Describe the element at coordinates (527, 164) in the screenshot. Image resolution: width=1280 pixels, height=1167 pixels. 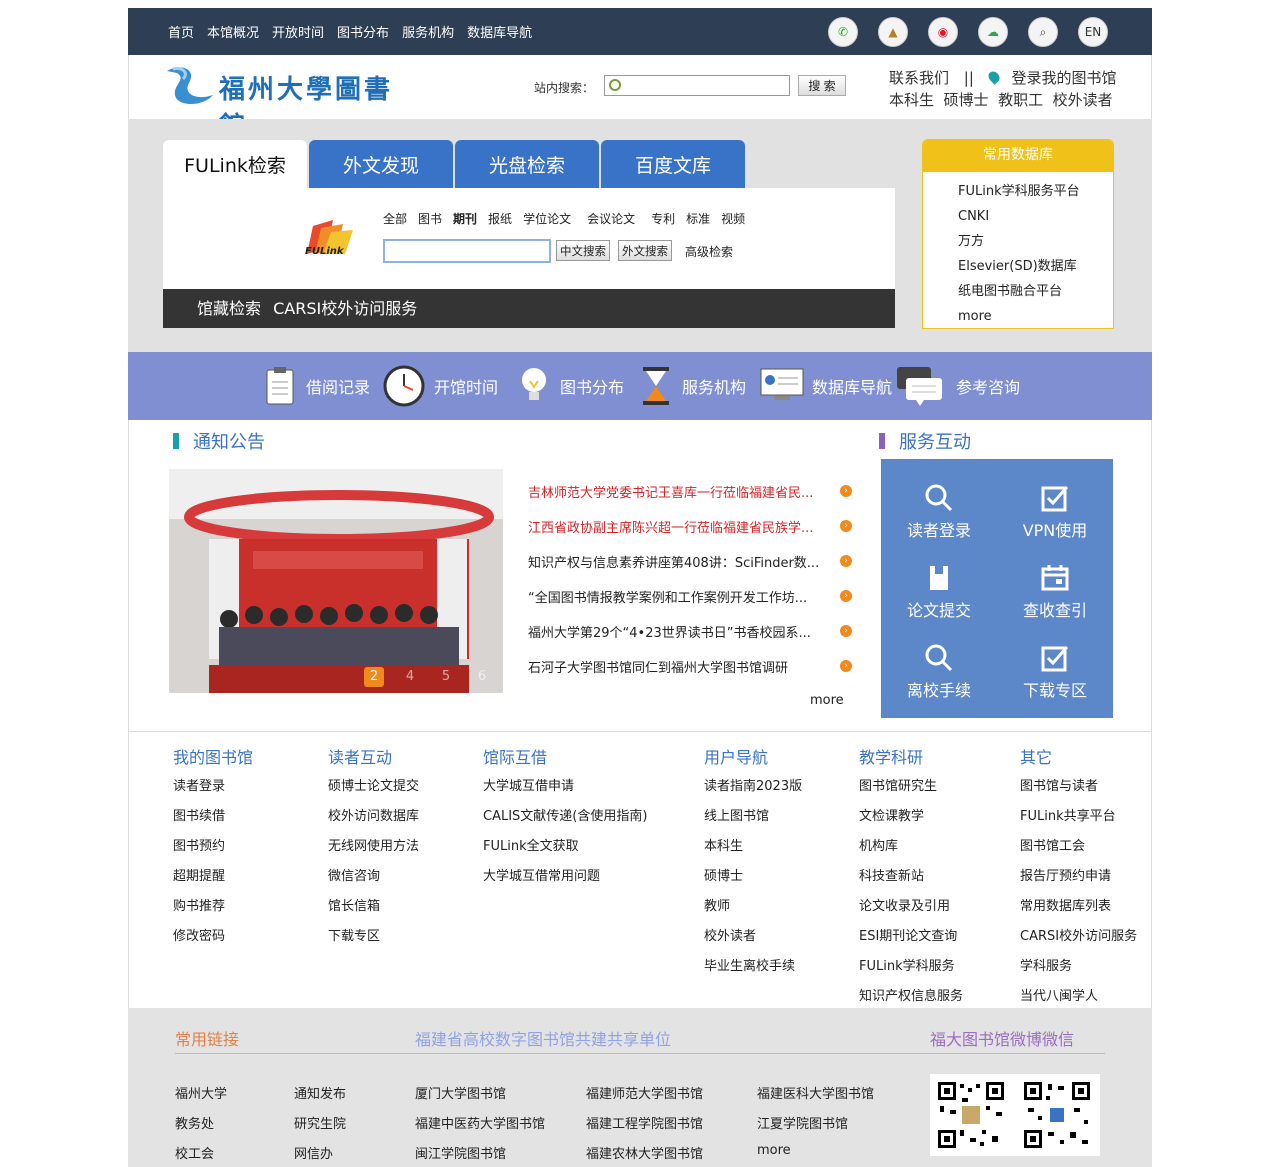
I see `tab-cd-search: 光盘检索` at that location.